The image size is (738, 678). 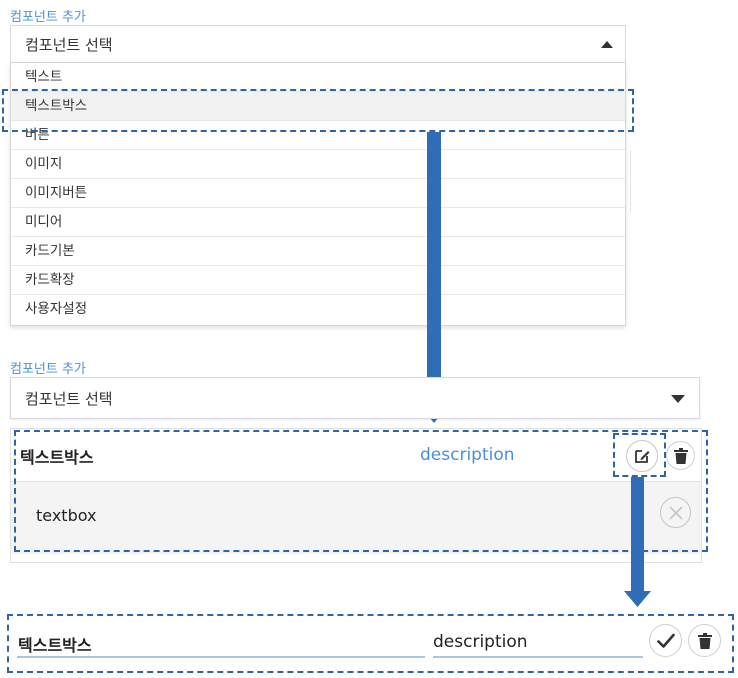 I want to click on caret-down-icon, so click(x=678, y=399).